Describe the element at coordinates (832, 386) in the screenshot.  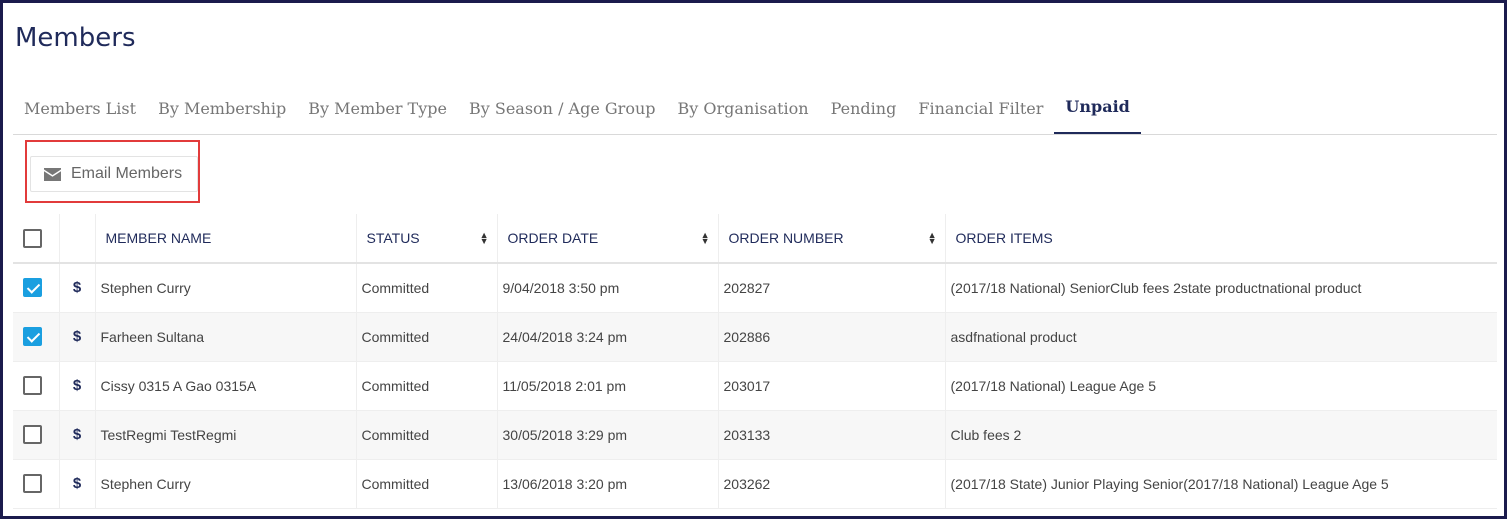
I see `order-number: 203017` at that location.